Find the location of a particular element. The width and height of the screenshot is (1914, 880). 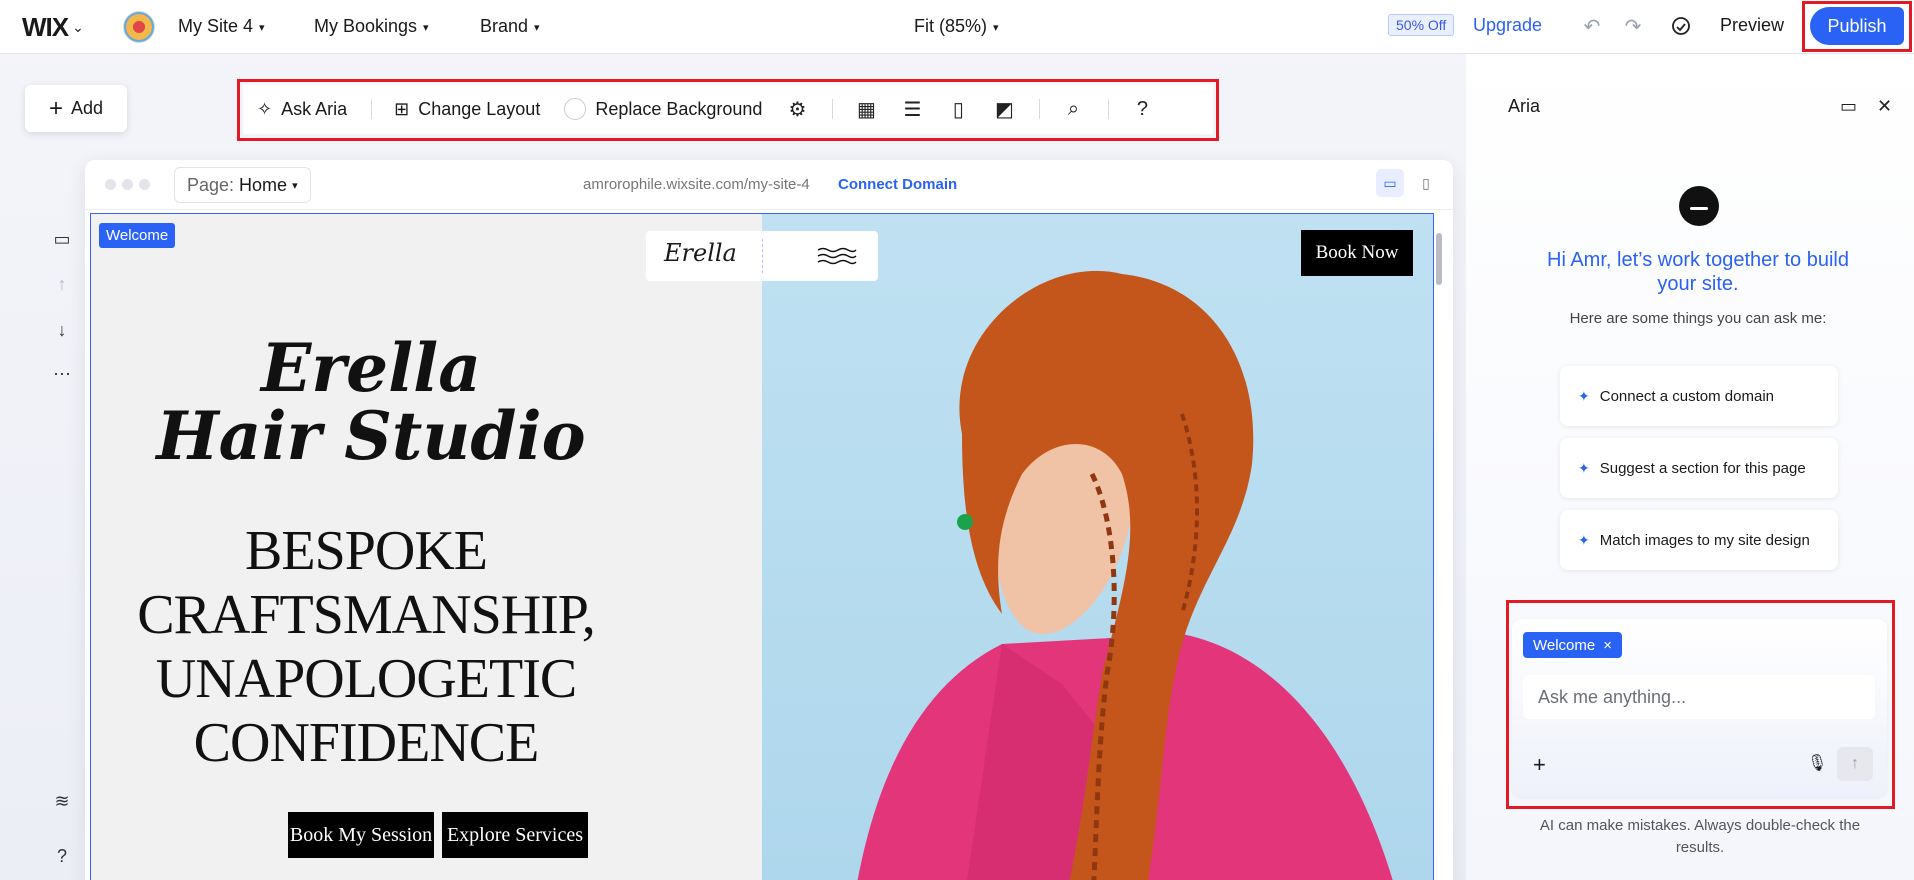

wix-logo-menu: WIX ⌄ is located at coordinates (53, 27).